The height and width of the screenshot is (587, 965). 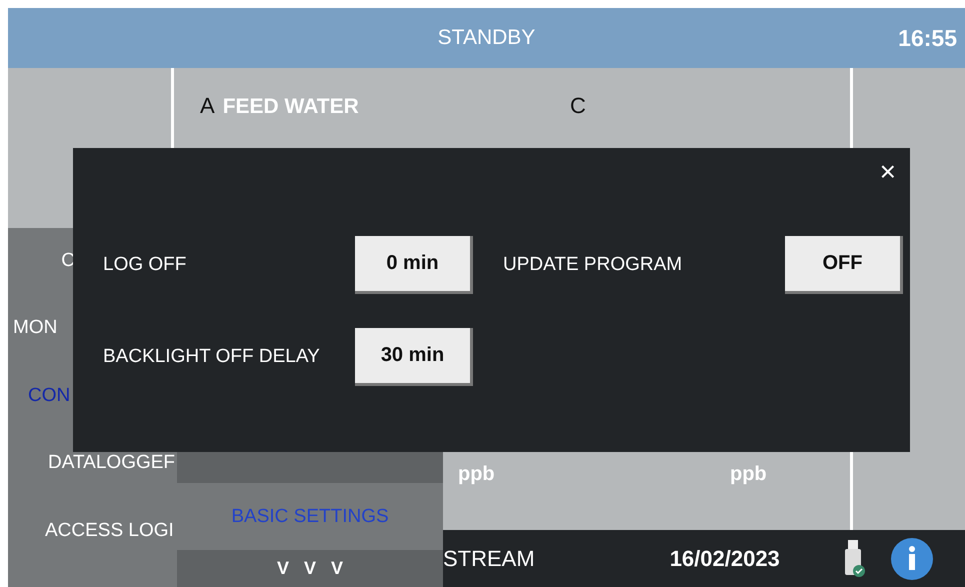 What do you see at coordinates (33, 351) in the screenshot?
I see `menu-item: MON` at bounding box center [33, 351].